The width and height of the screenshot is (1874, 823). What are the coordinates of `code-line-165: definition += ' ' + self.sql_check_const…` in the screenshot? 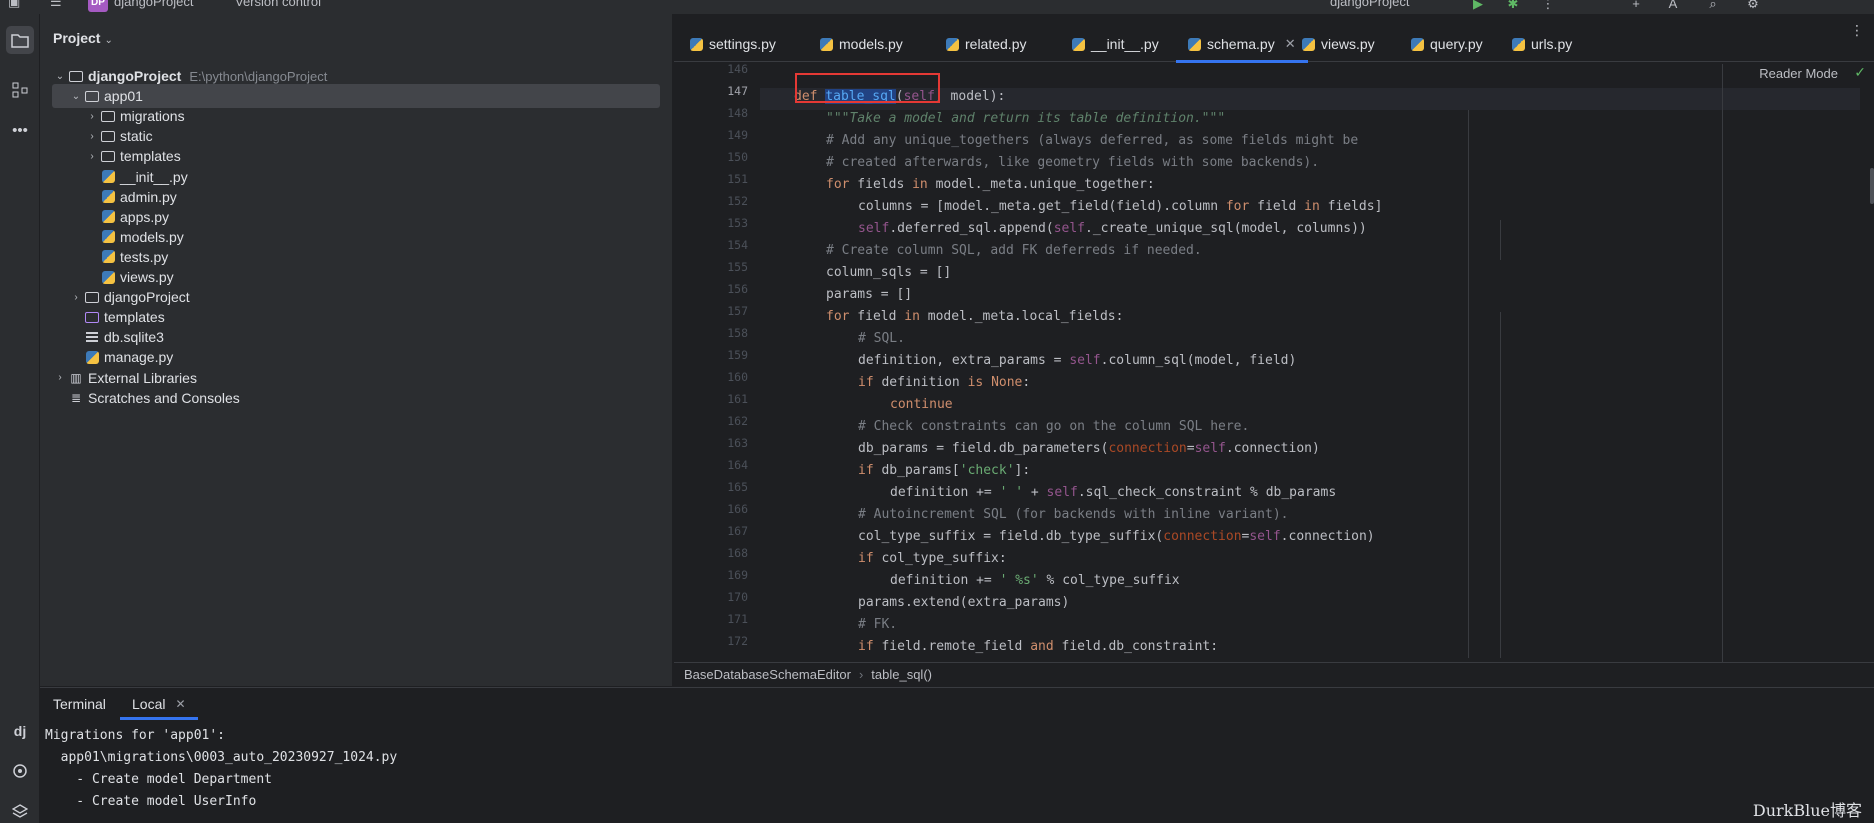 It's located at (1113, 493).